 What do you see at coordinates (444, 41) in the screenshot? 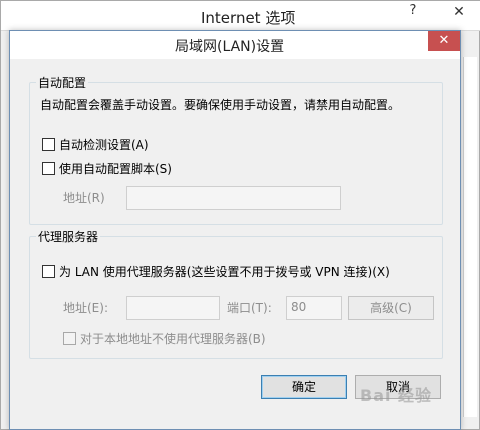
I see `dialog-close-button: ✕` at bounding box center [444, 41].